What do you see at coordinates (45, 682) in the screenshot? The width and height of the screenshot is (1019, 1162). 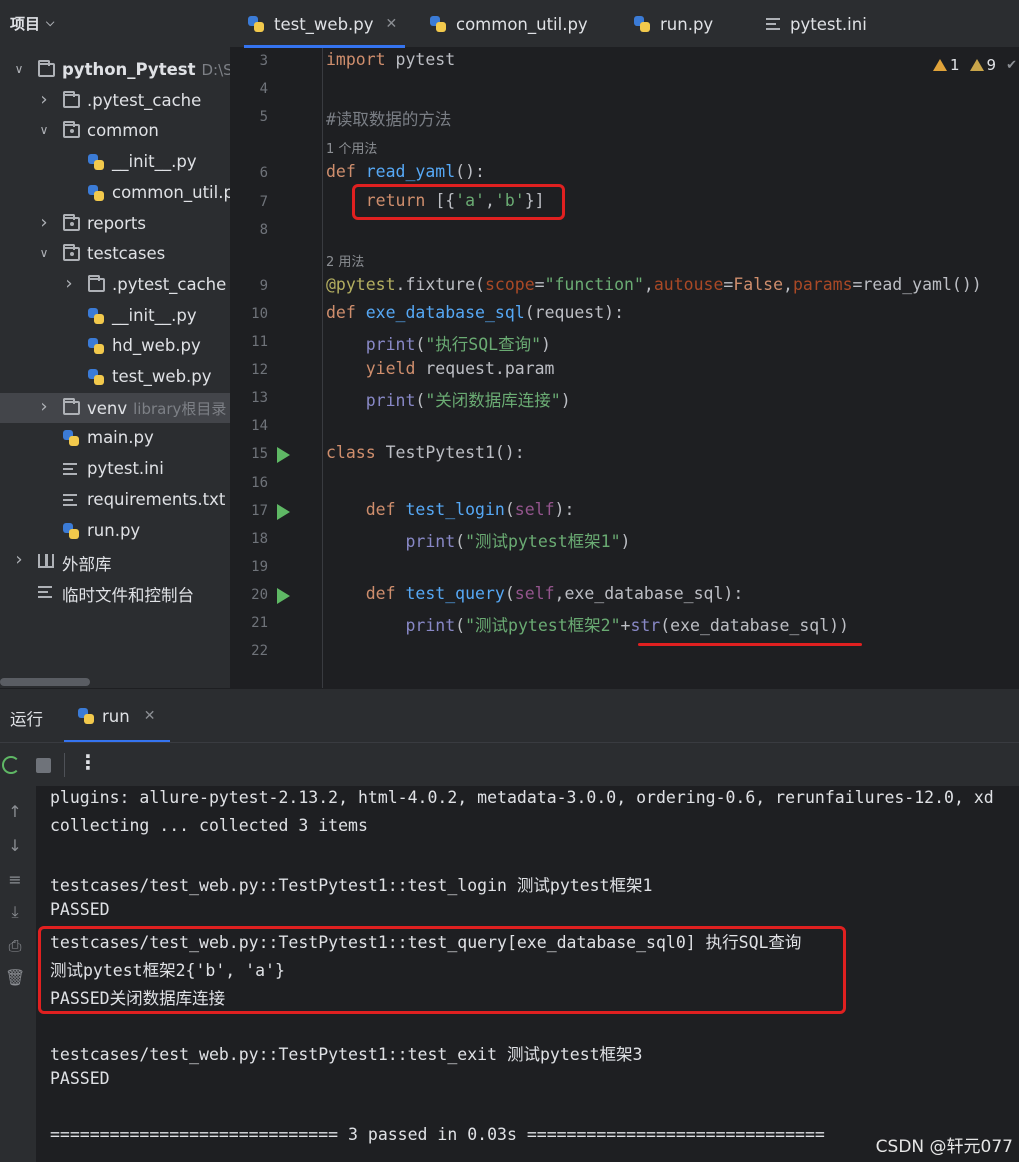 I see `horizontal-scrollbar` at bounding box center [45, 682].